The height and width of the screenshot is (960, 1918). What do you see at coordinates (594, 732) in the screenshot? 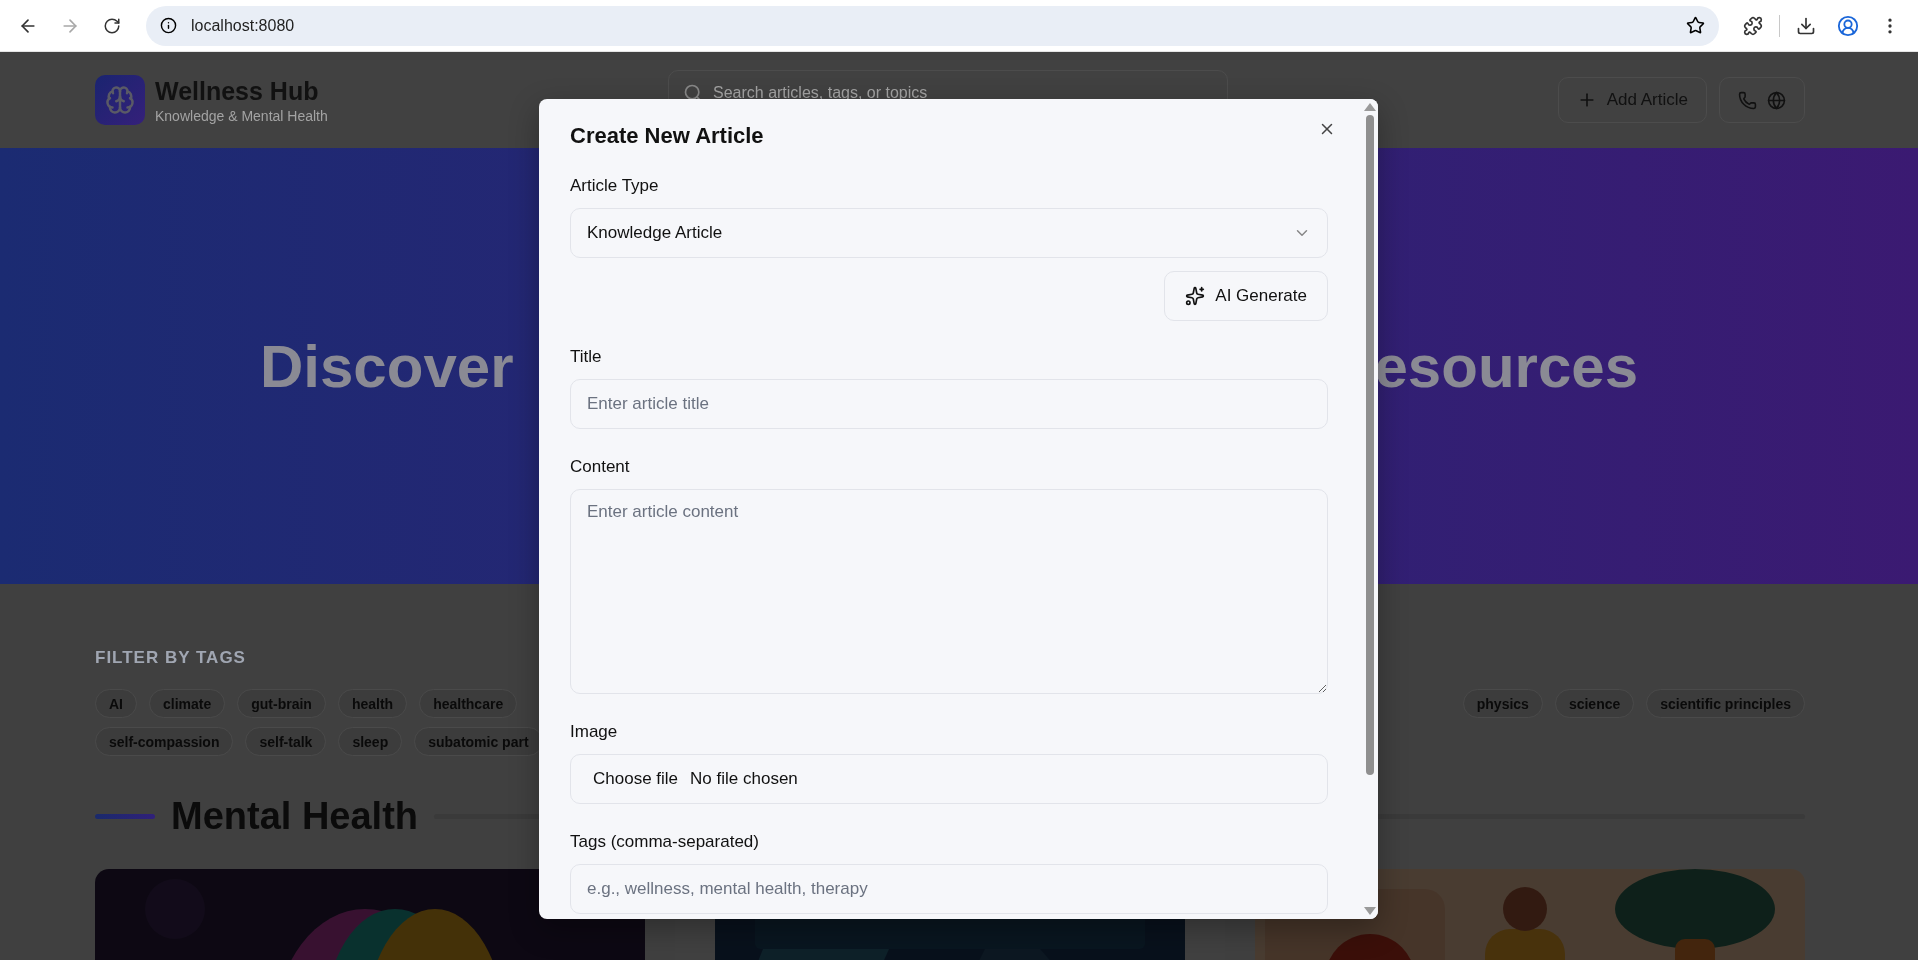
I see `field-label: Image` at bounding box center [594, 732].